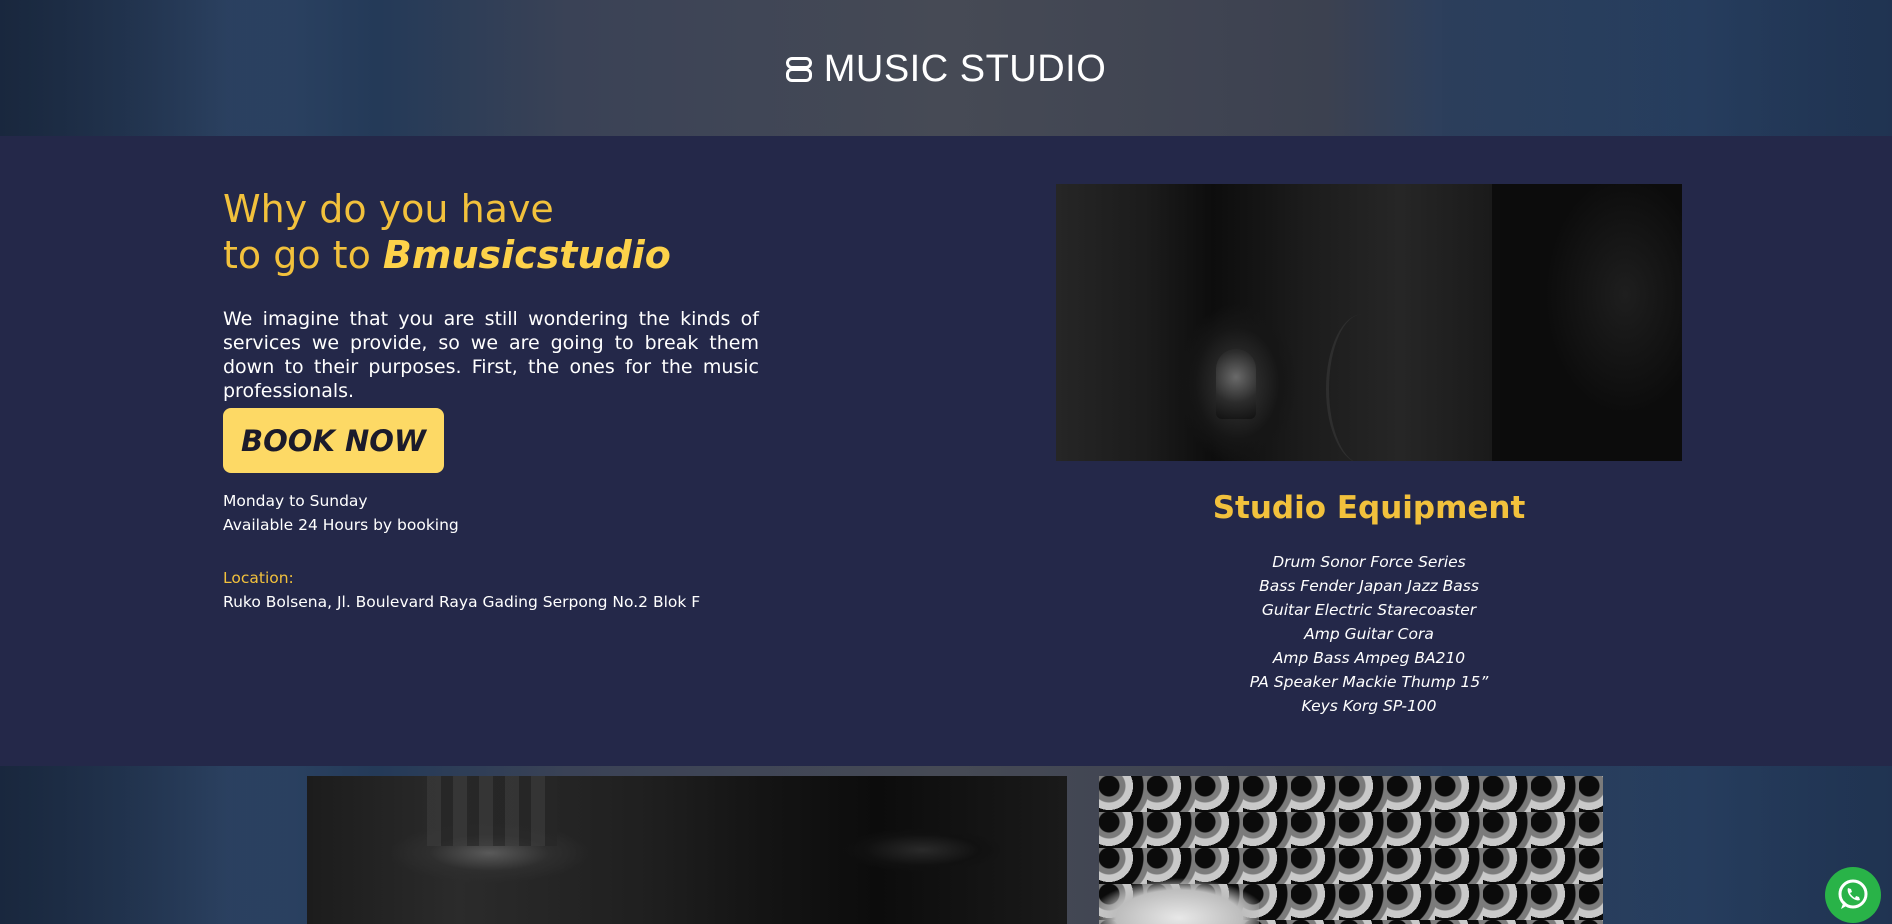 The width and height of the screenshot is (1892, 924). I want to click on logo-text: MUSIC STUDIO, so click(965, 69).